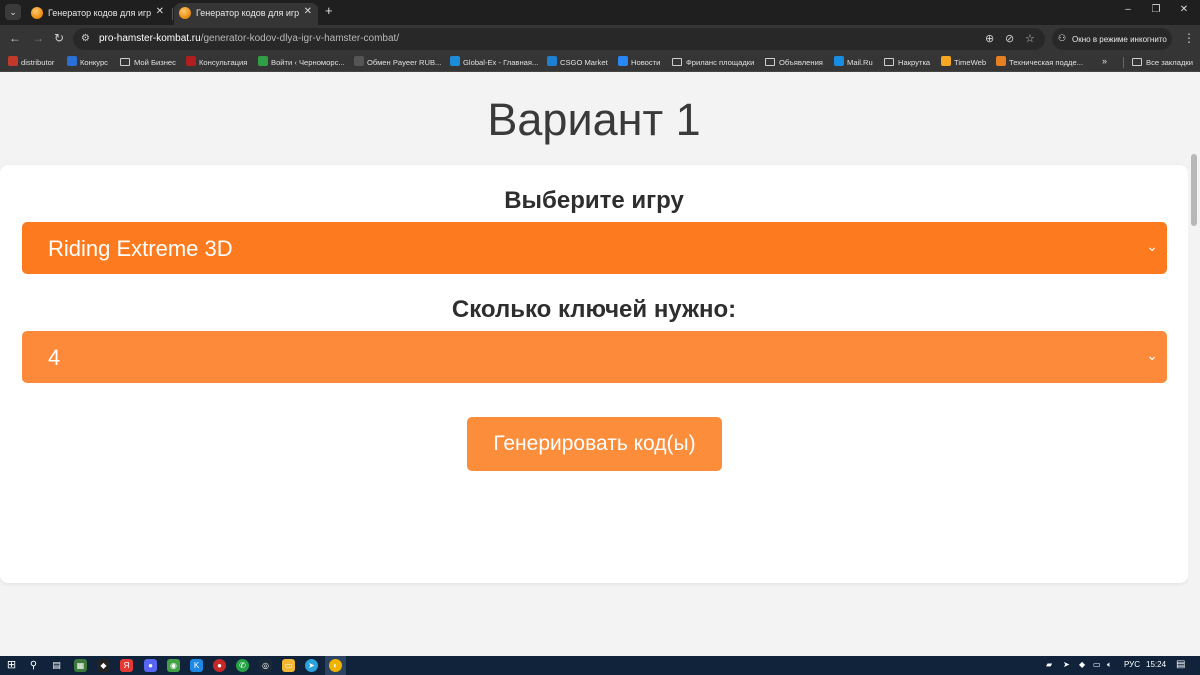 This screenshot has width=1200, height=675. I want to click on incognito-indicator: ⚇ Окно в режиме инкогнито, so click(1112, 39).